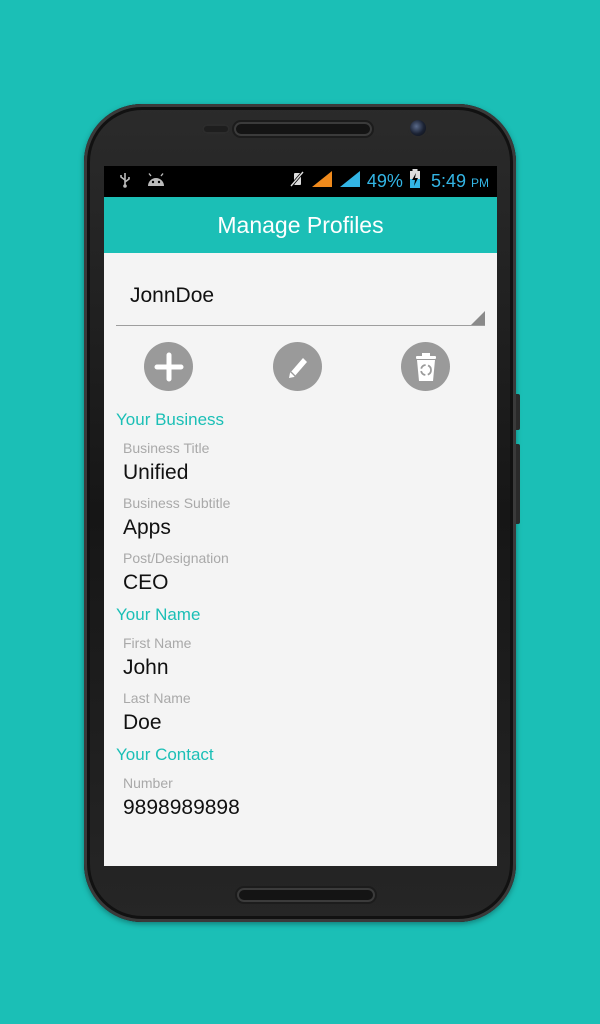 The height and width of the screenshot is (1024, 600). Describe the element at coordinates (300, 303) in the screenshot. I see `profile-dropdown: JonnDoe` at that location.